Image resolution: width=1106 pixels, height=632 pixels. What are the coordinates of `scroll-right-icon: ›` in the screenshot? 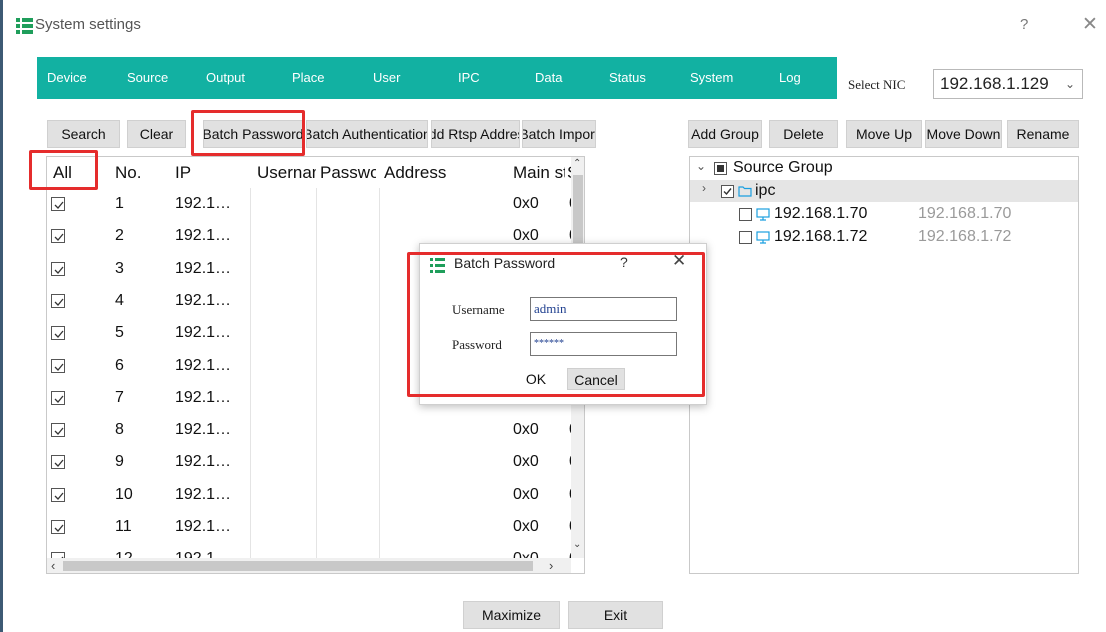 It's located at (551, 565).